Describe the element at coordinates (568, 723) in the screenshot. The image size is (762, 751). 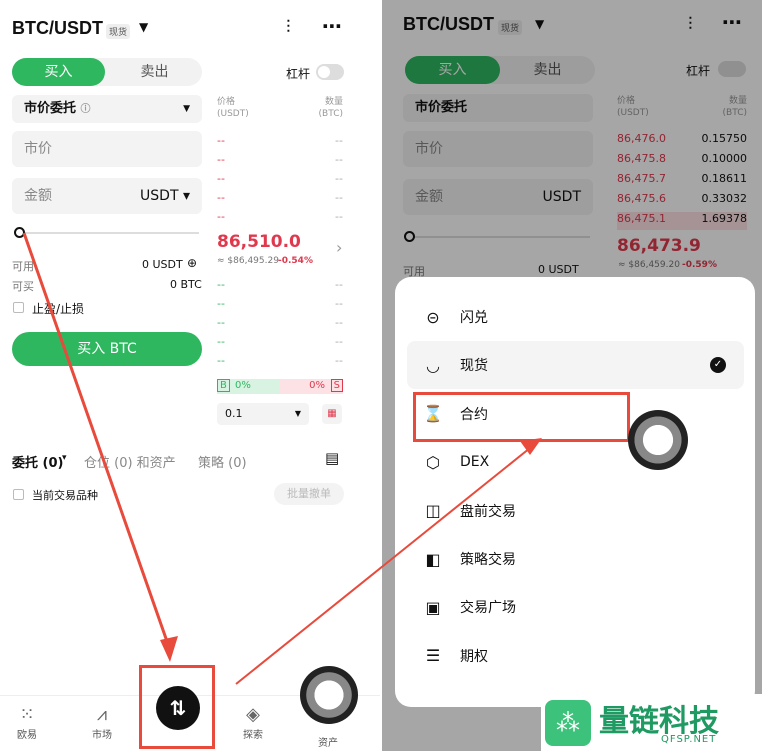
I see `watermark-logo-icon: ⁂` at that location.